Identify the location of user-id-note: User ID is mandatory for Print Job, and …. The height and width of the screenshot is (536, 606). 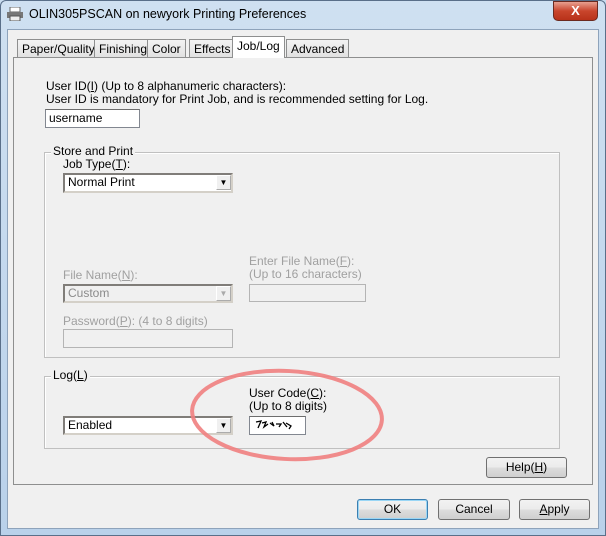
(237, 99).